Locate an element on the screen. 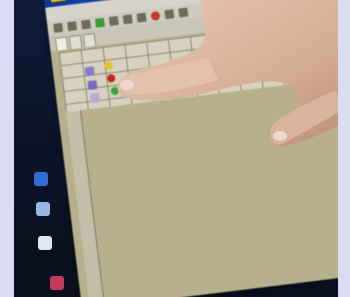 This screenshot has height=297, width=350. monitor-bezel-right is located at coordinates (344, 148).